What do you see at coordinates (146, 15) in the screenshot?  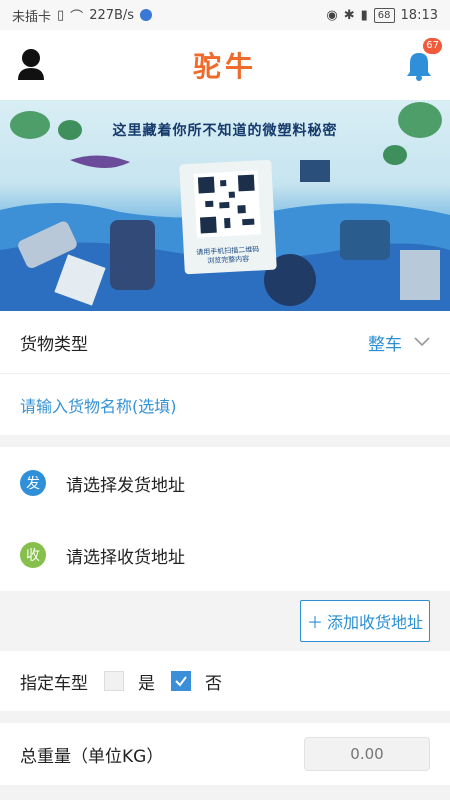 I see `browser-icon` at bounding box center [146, 15].